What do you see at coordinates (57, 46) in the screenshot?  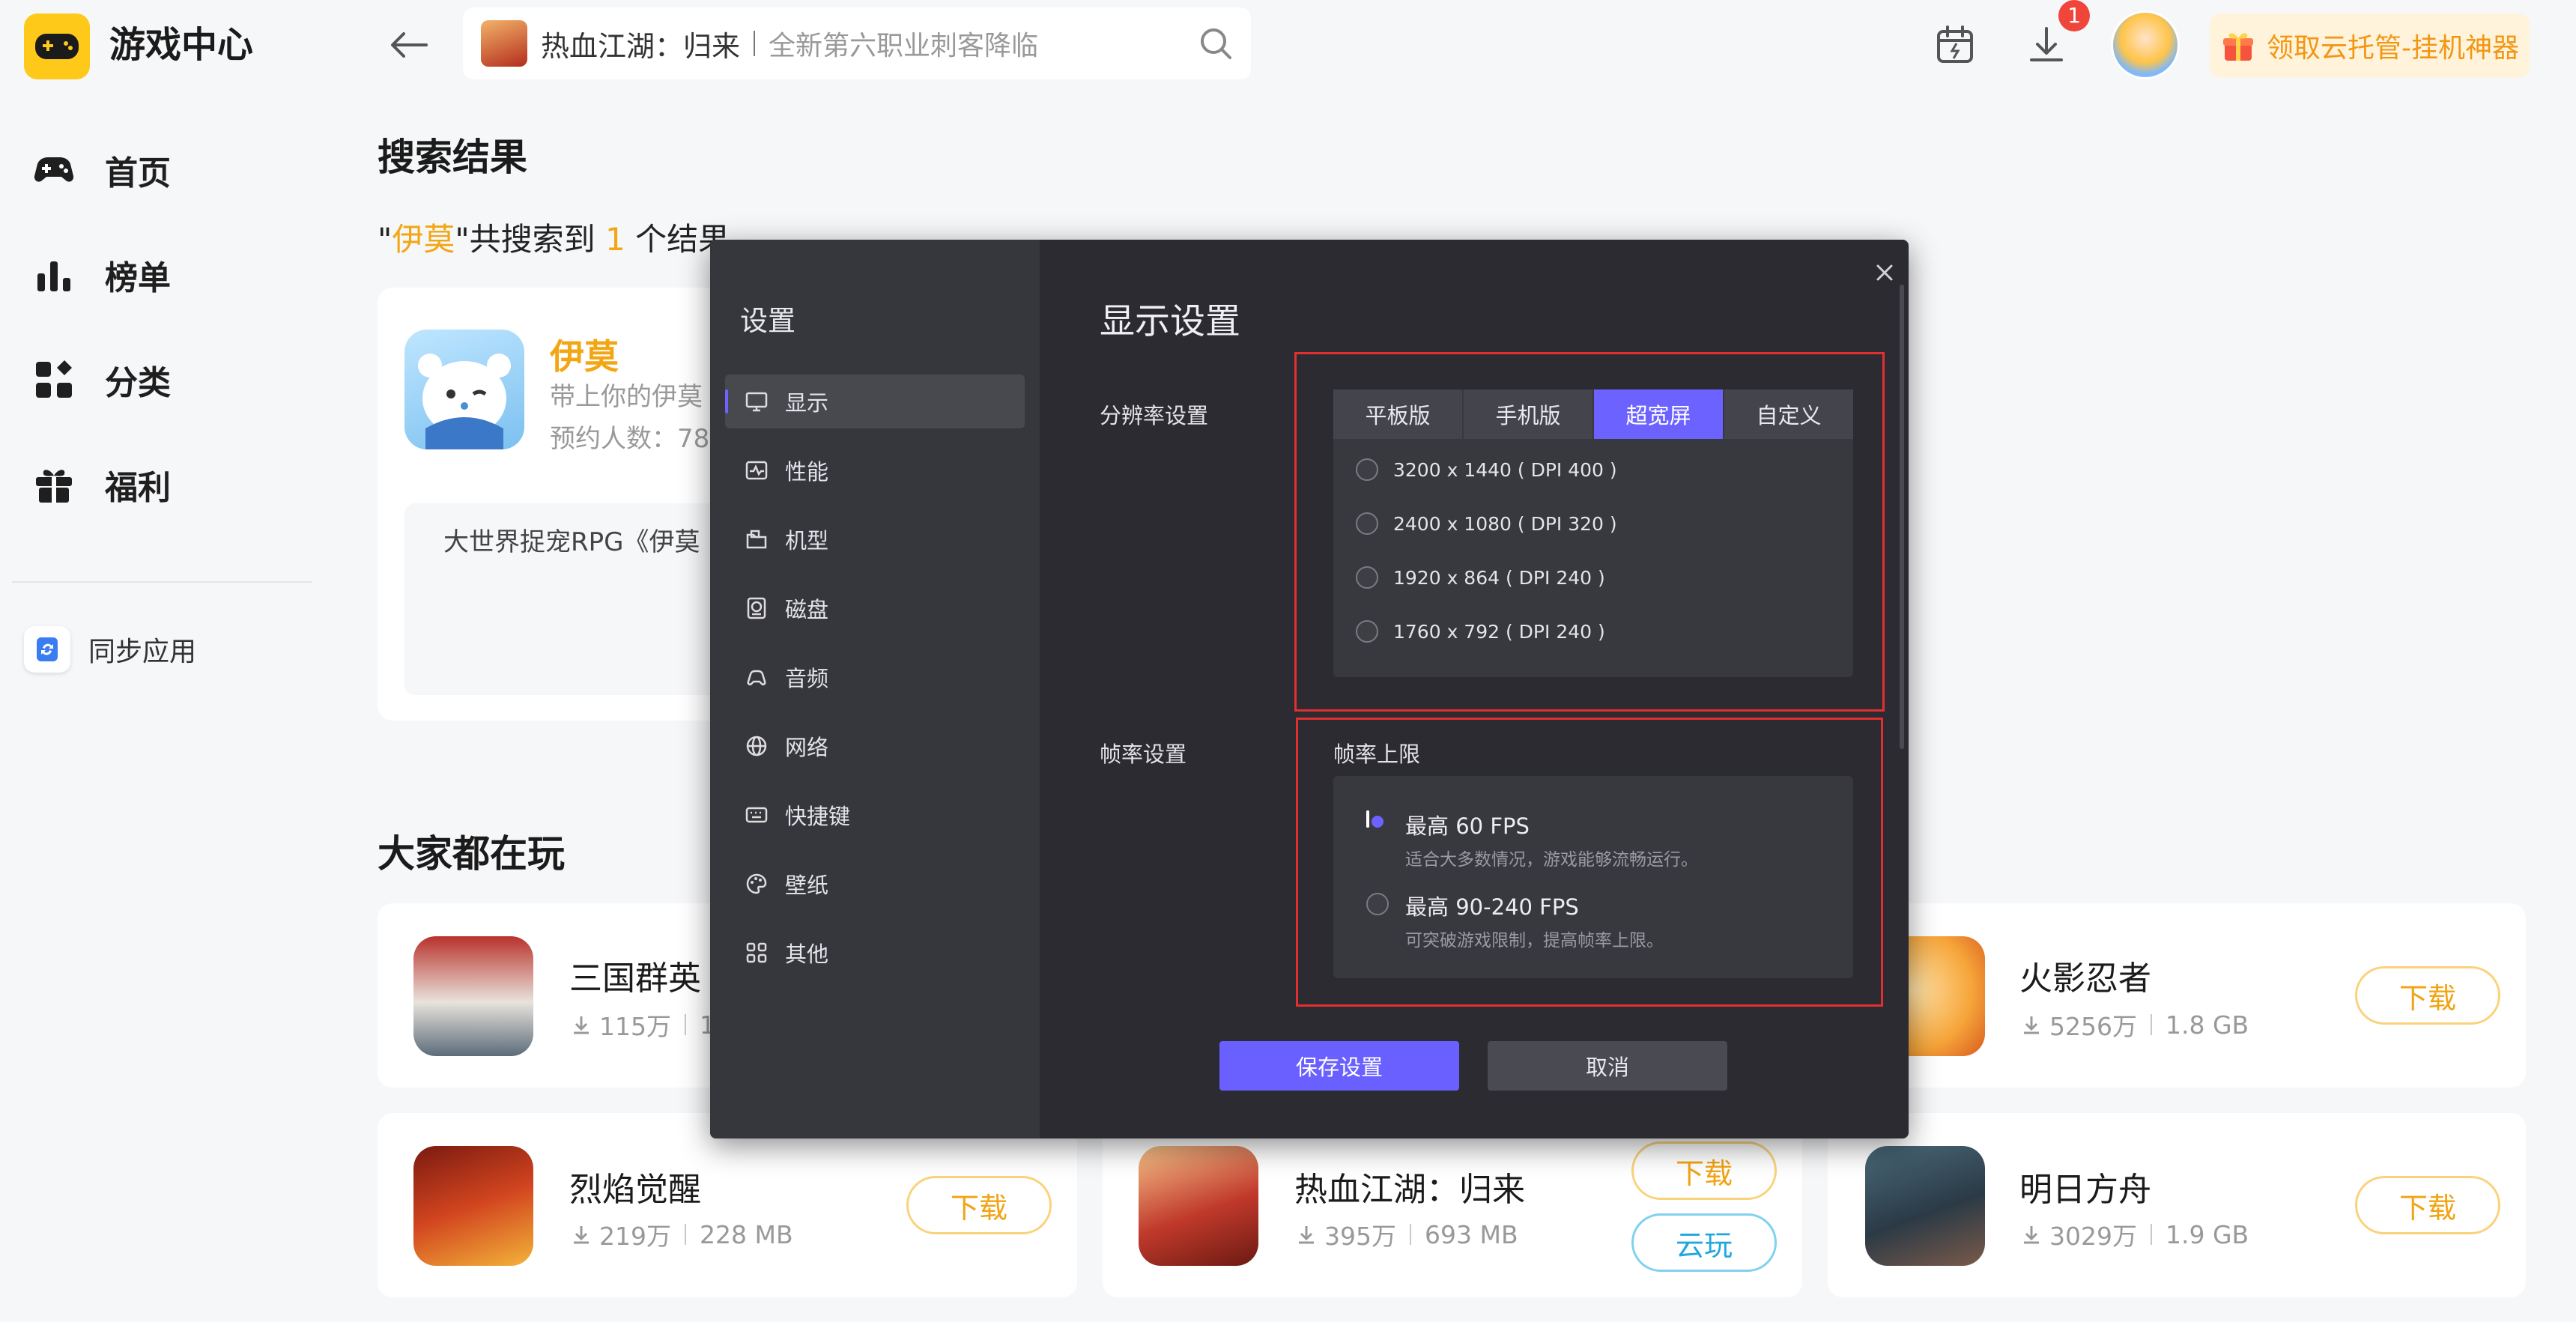 I see `app-logo-icon` at bounding box center [57, 46].